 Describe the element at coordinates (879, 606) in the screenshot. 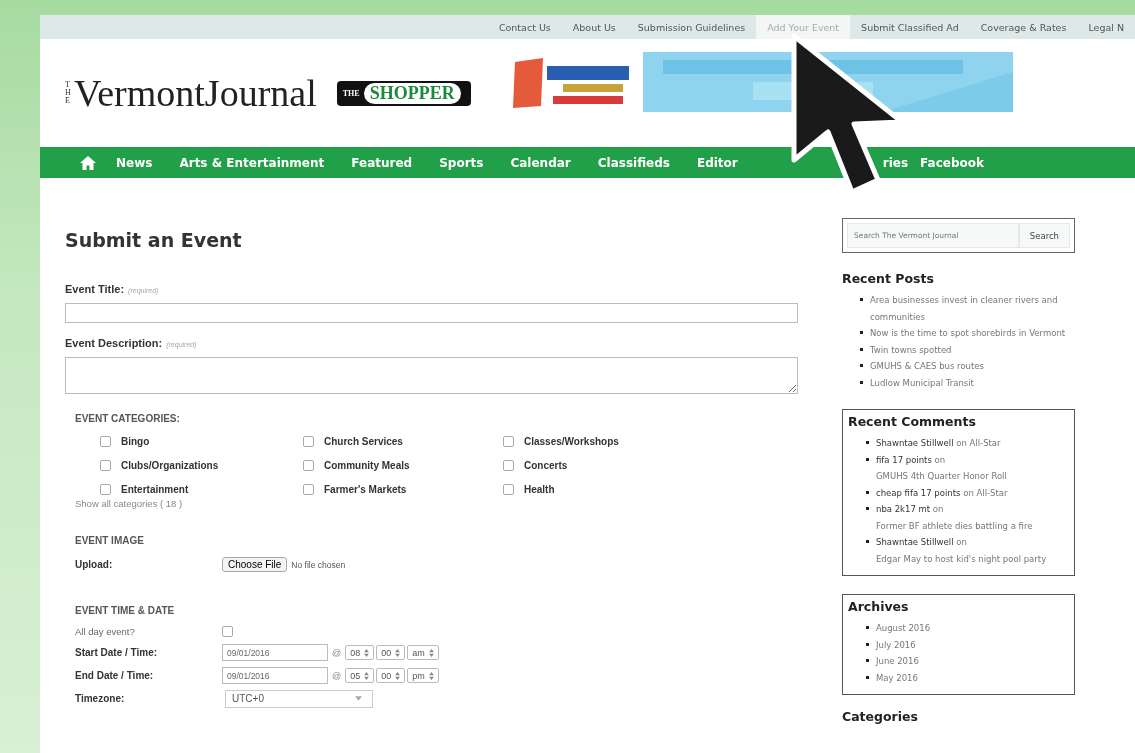

I see `widget-title: Archives` at that location.